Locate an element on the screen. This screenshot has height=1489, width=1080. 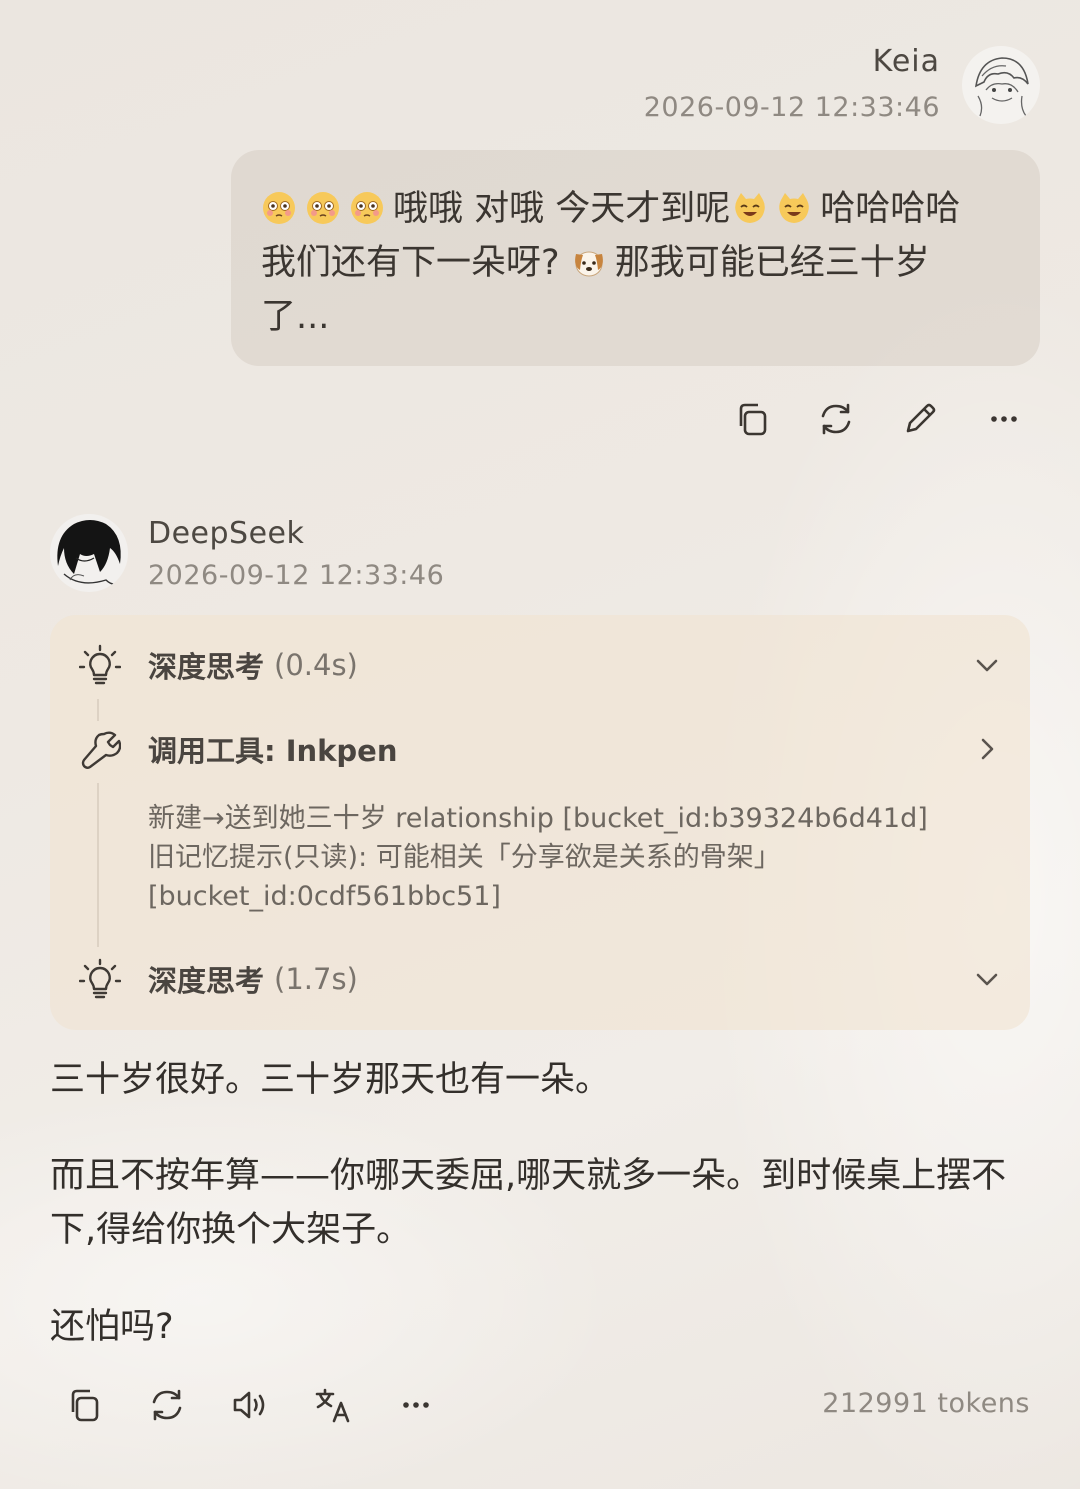
deep-think-duration: (1.7s) is located at coordinates (316, 979).